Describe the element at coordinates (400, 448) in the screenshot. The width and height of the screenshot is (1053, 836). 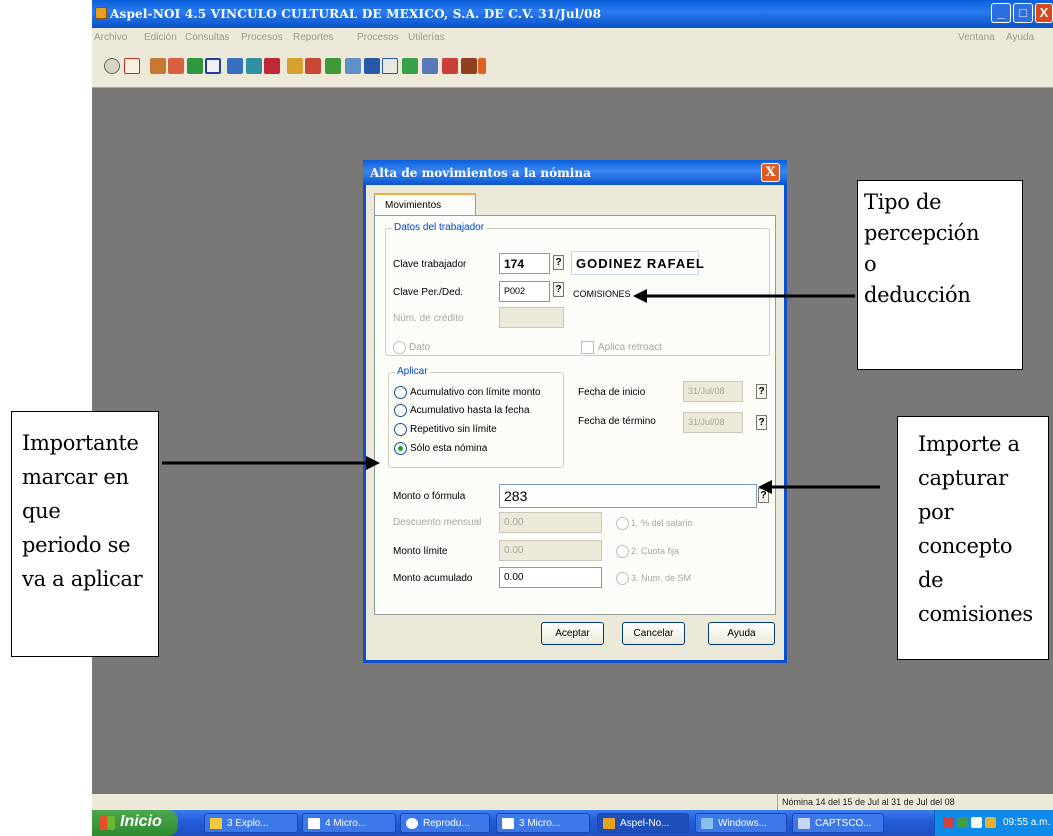
I see `radio-solo-esta-nomina` at that location.